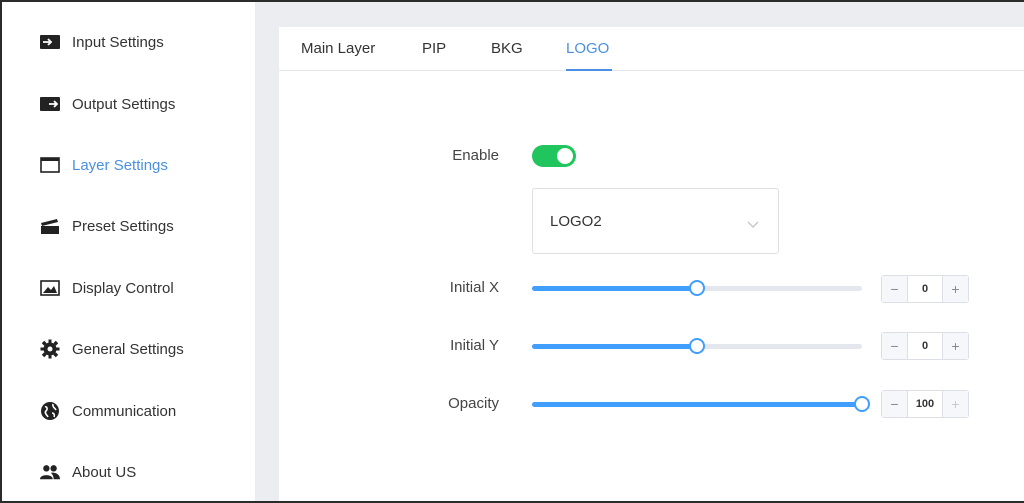 The width and height of the screenshot is (1024, 503). I want to click on sidebar-item-layer-settings: Layer Settings, so click(128, 165).